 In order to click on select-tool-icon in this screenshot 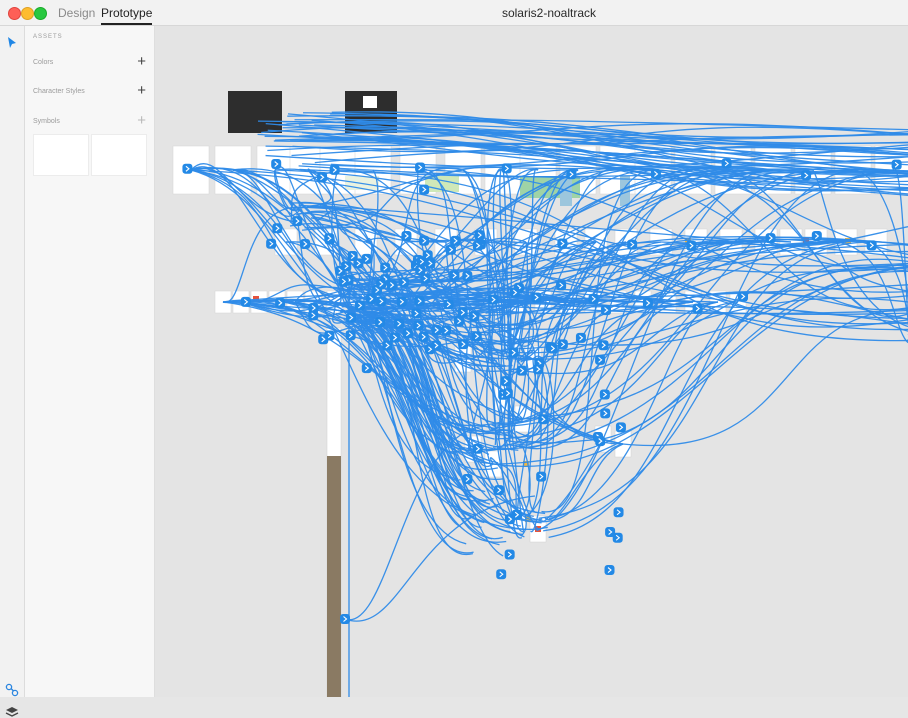, I will do `click(12, 43)`.